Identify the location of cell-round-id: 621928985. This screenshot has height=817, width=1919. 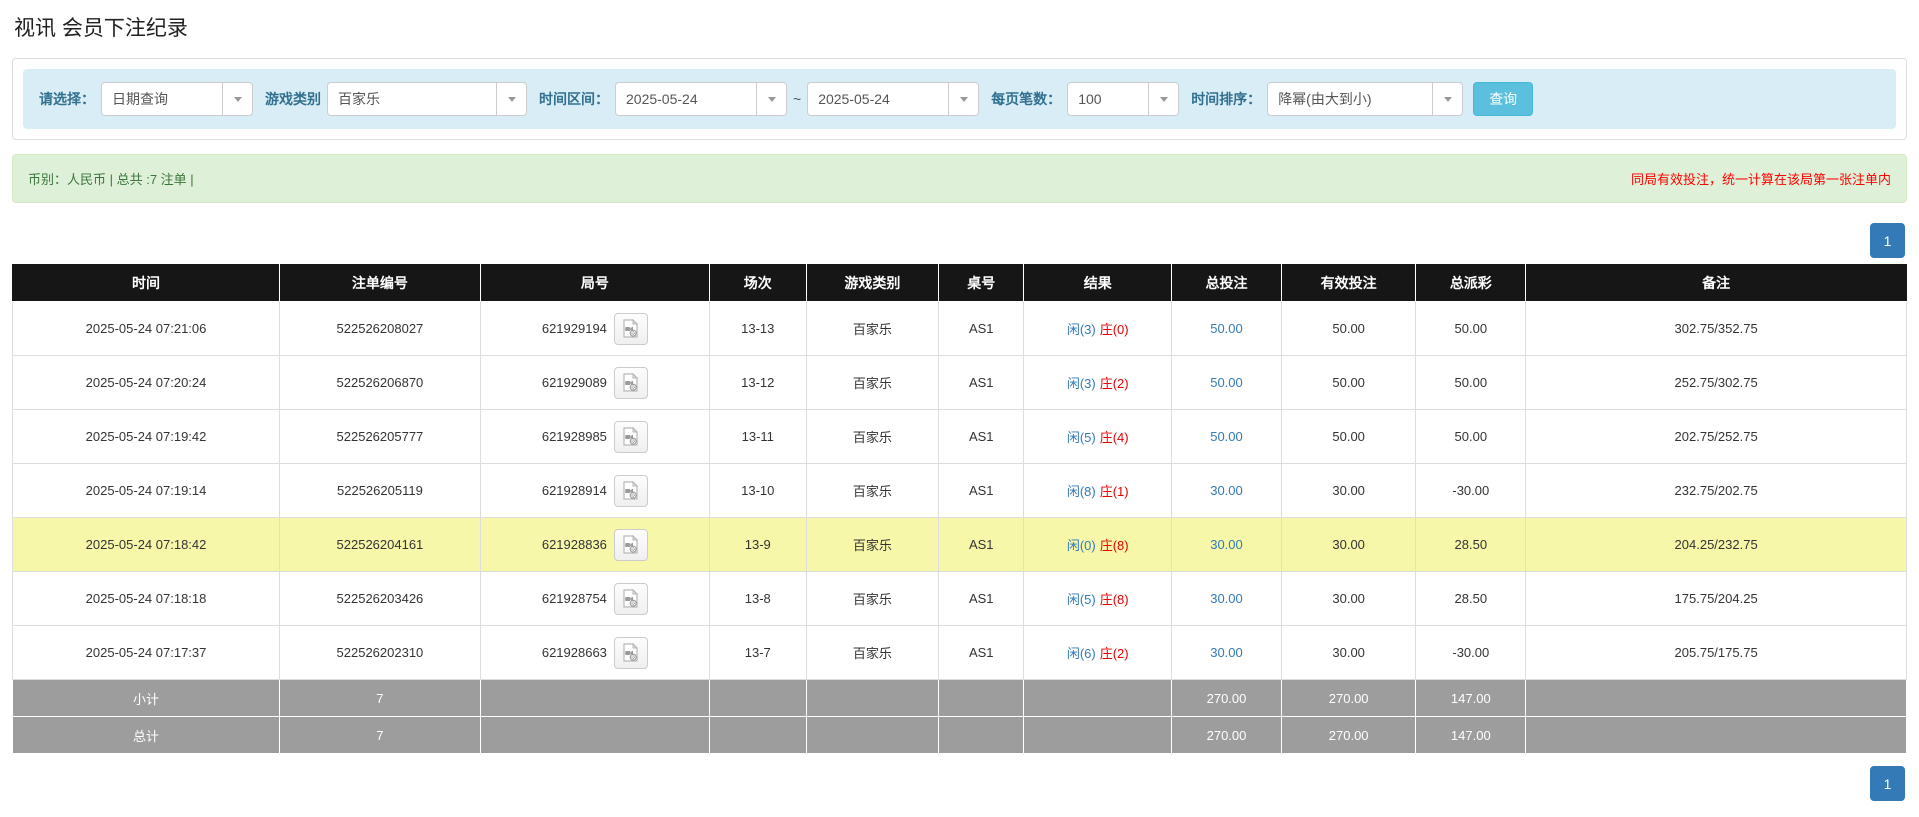
(594, 436).